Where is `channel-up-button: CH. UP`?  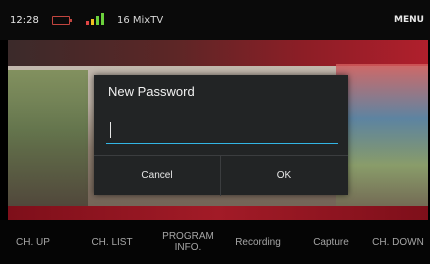 channel-up-button: CH. UP is located at coordinates (33, 242).